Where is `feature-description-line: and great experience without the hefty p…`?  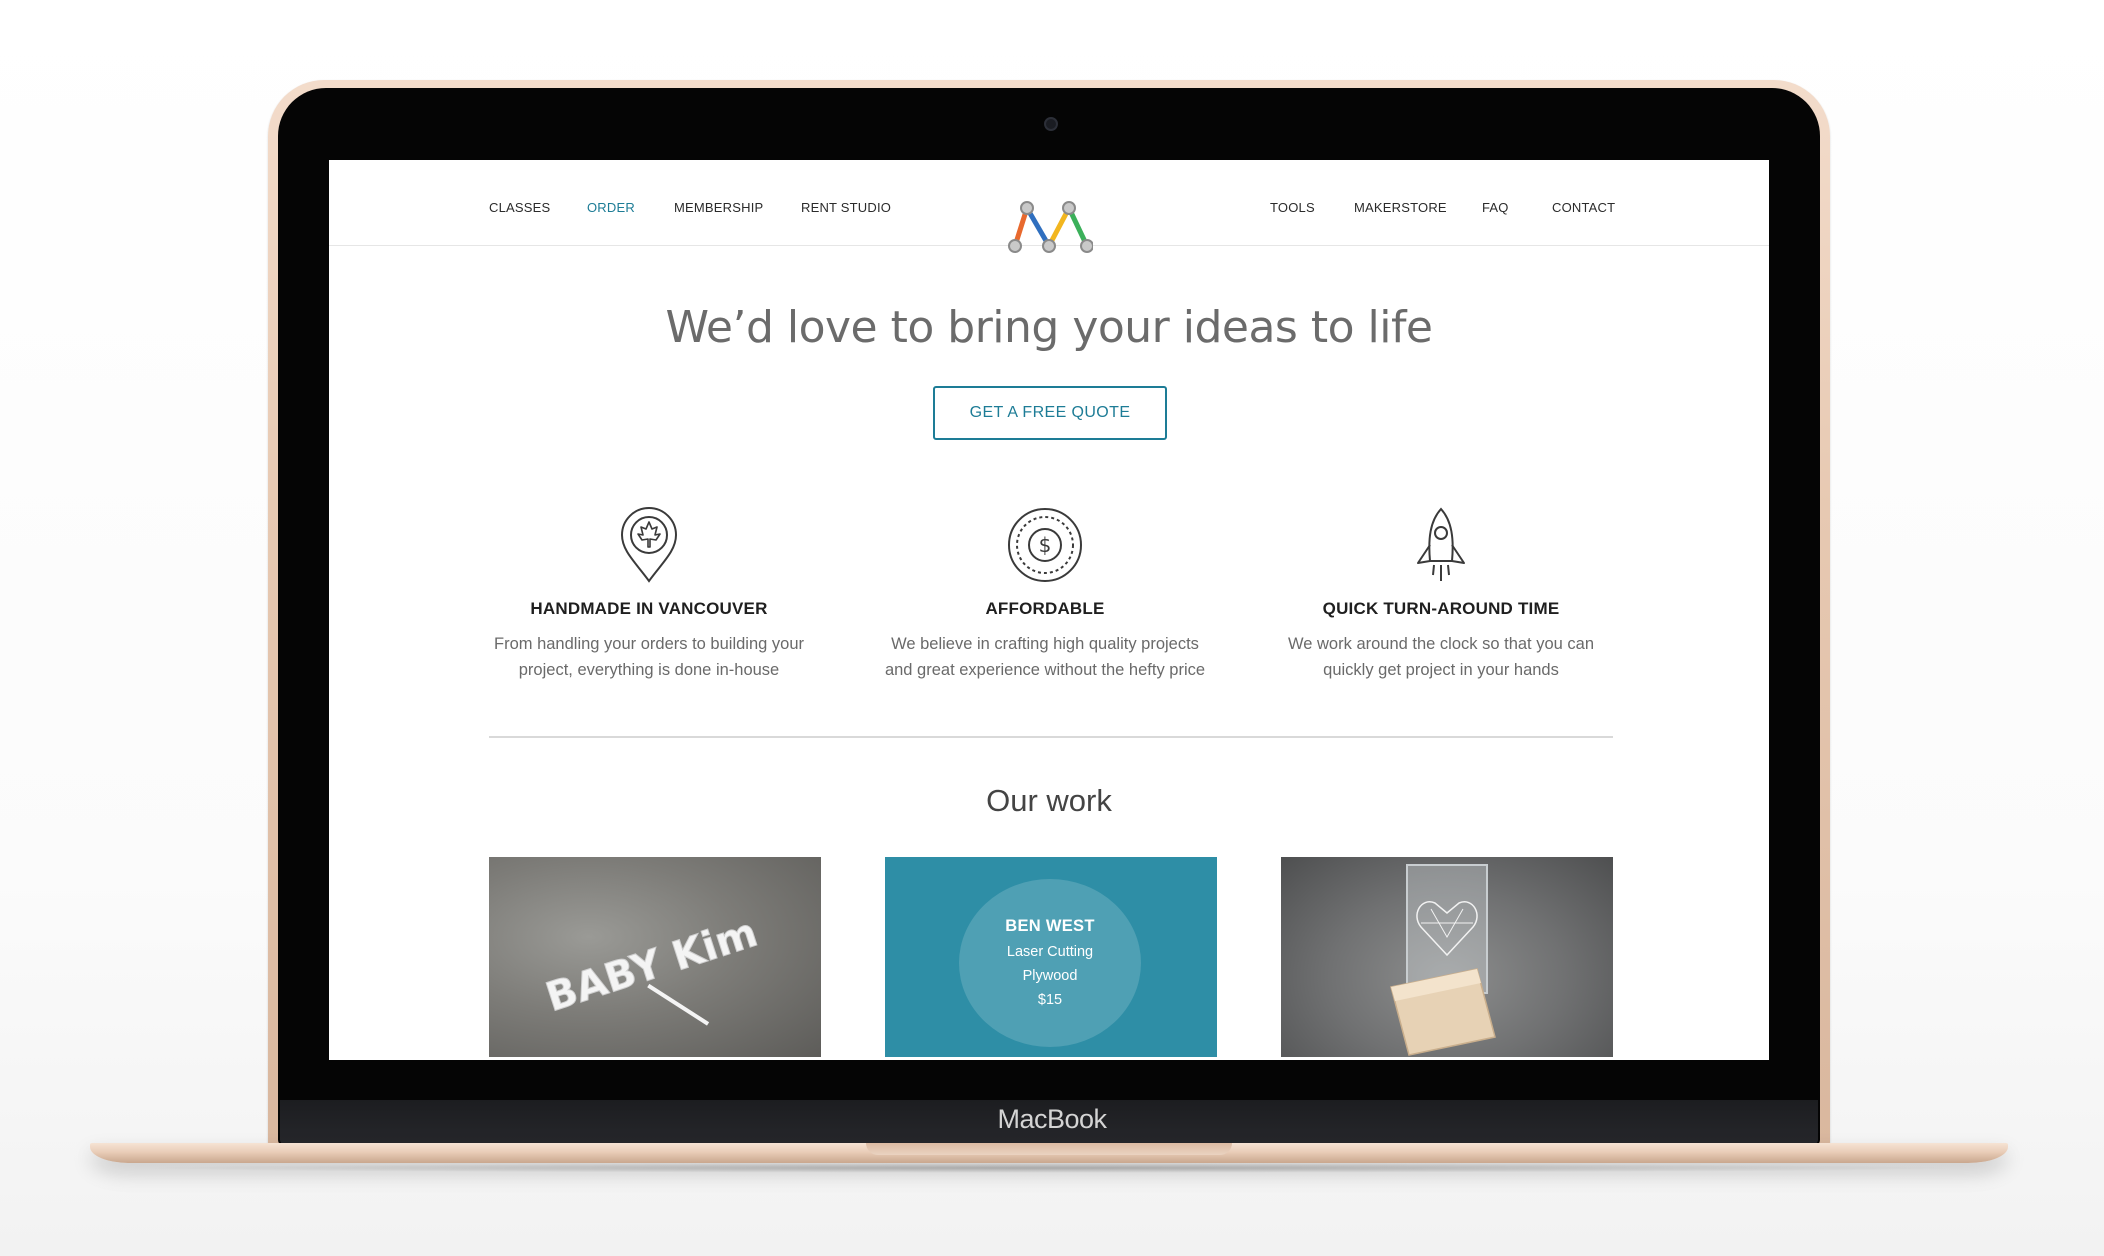 feature-description-line: and great experience without the hefty p… is located at coordinates (1045, 670).